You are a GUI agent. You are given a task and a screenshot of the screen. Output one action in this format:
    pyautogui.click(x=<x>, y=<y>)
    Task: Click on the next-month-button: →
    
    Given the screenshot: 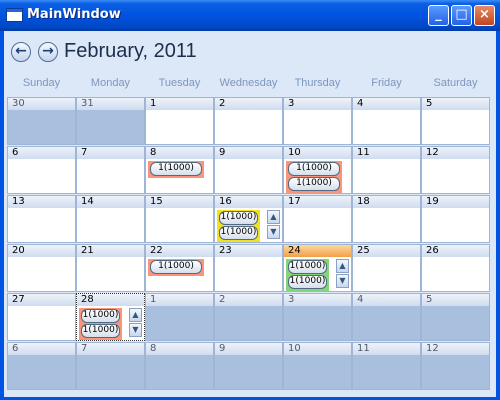 What is the action you would take?
    pyautogui.click(x=48, y=52)
    